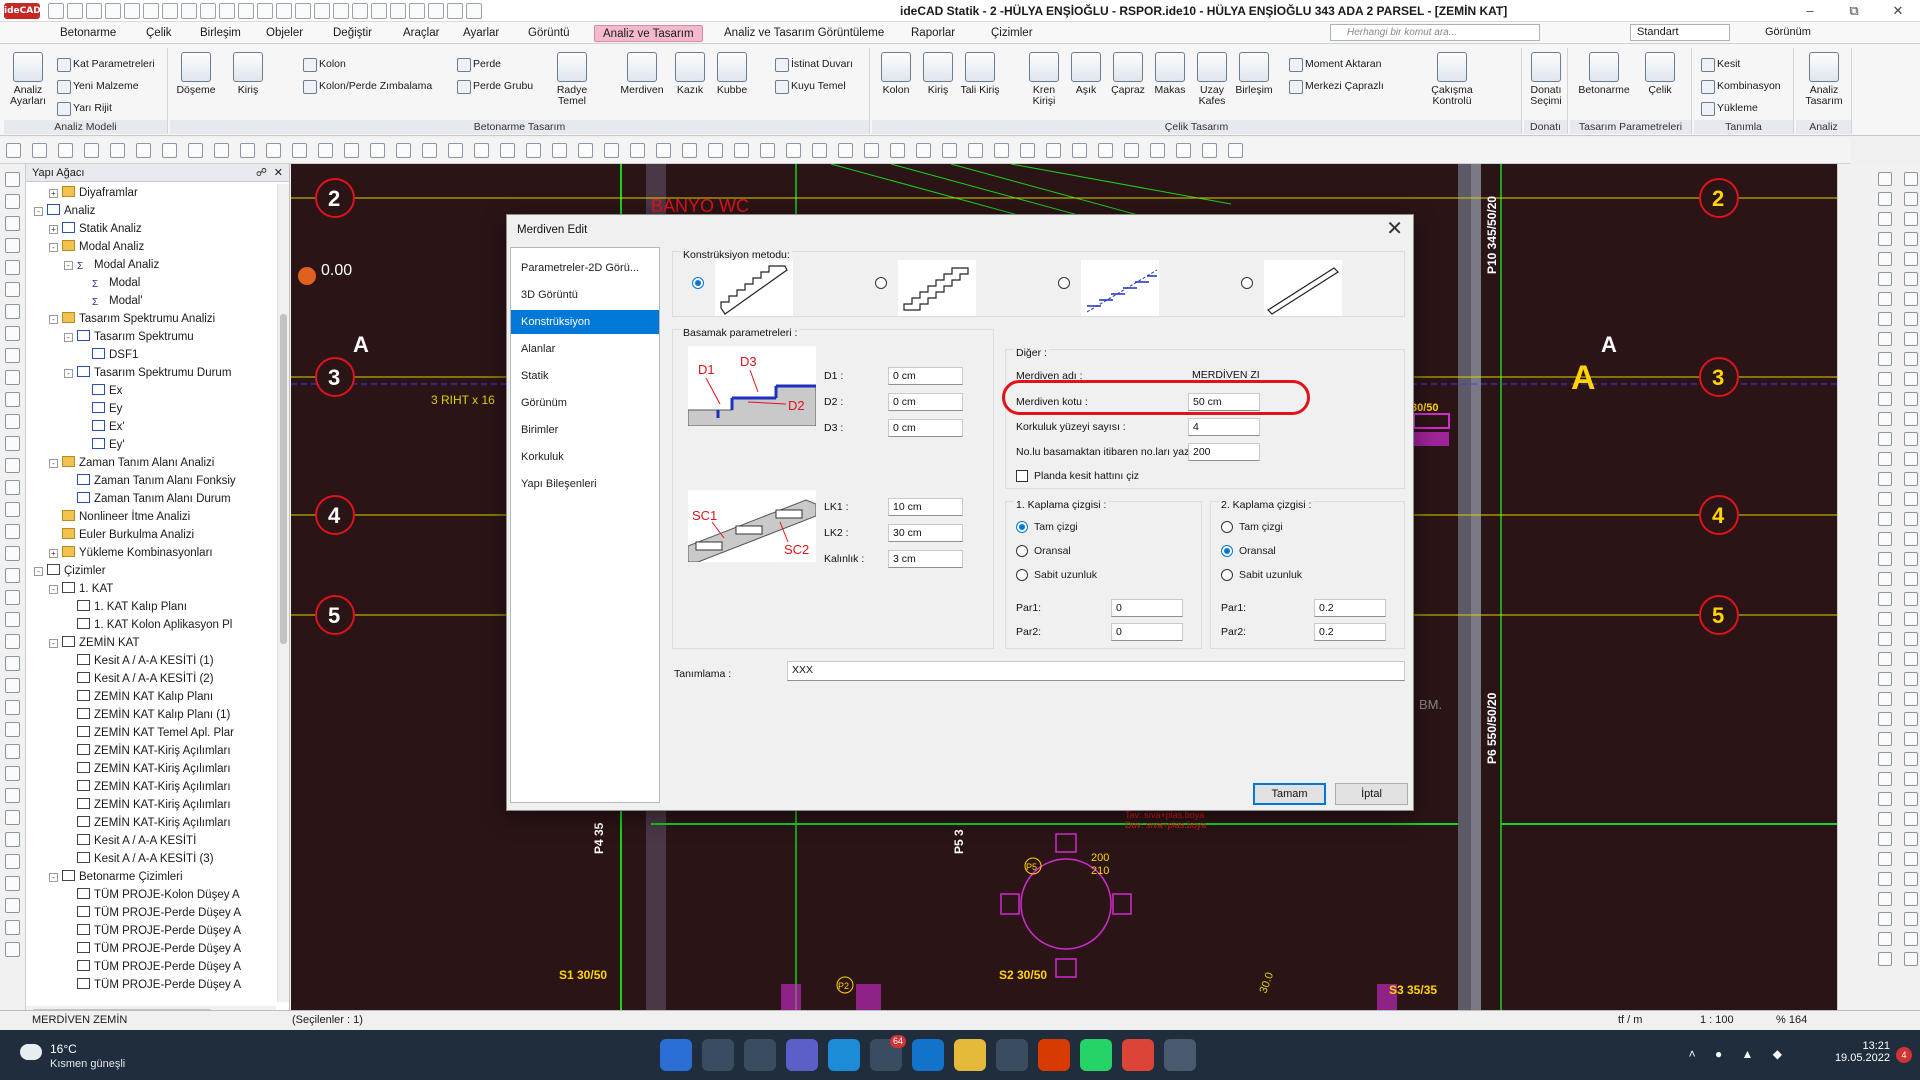 This screenshot has height=1080, width=1920. Describe the element at coordinates (159, 33) in the screenshot. I see `tab-celik: Çelik` at that location.